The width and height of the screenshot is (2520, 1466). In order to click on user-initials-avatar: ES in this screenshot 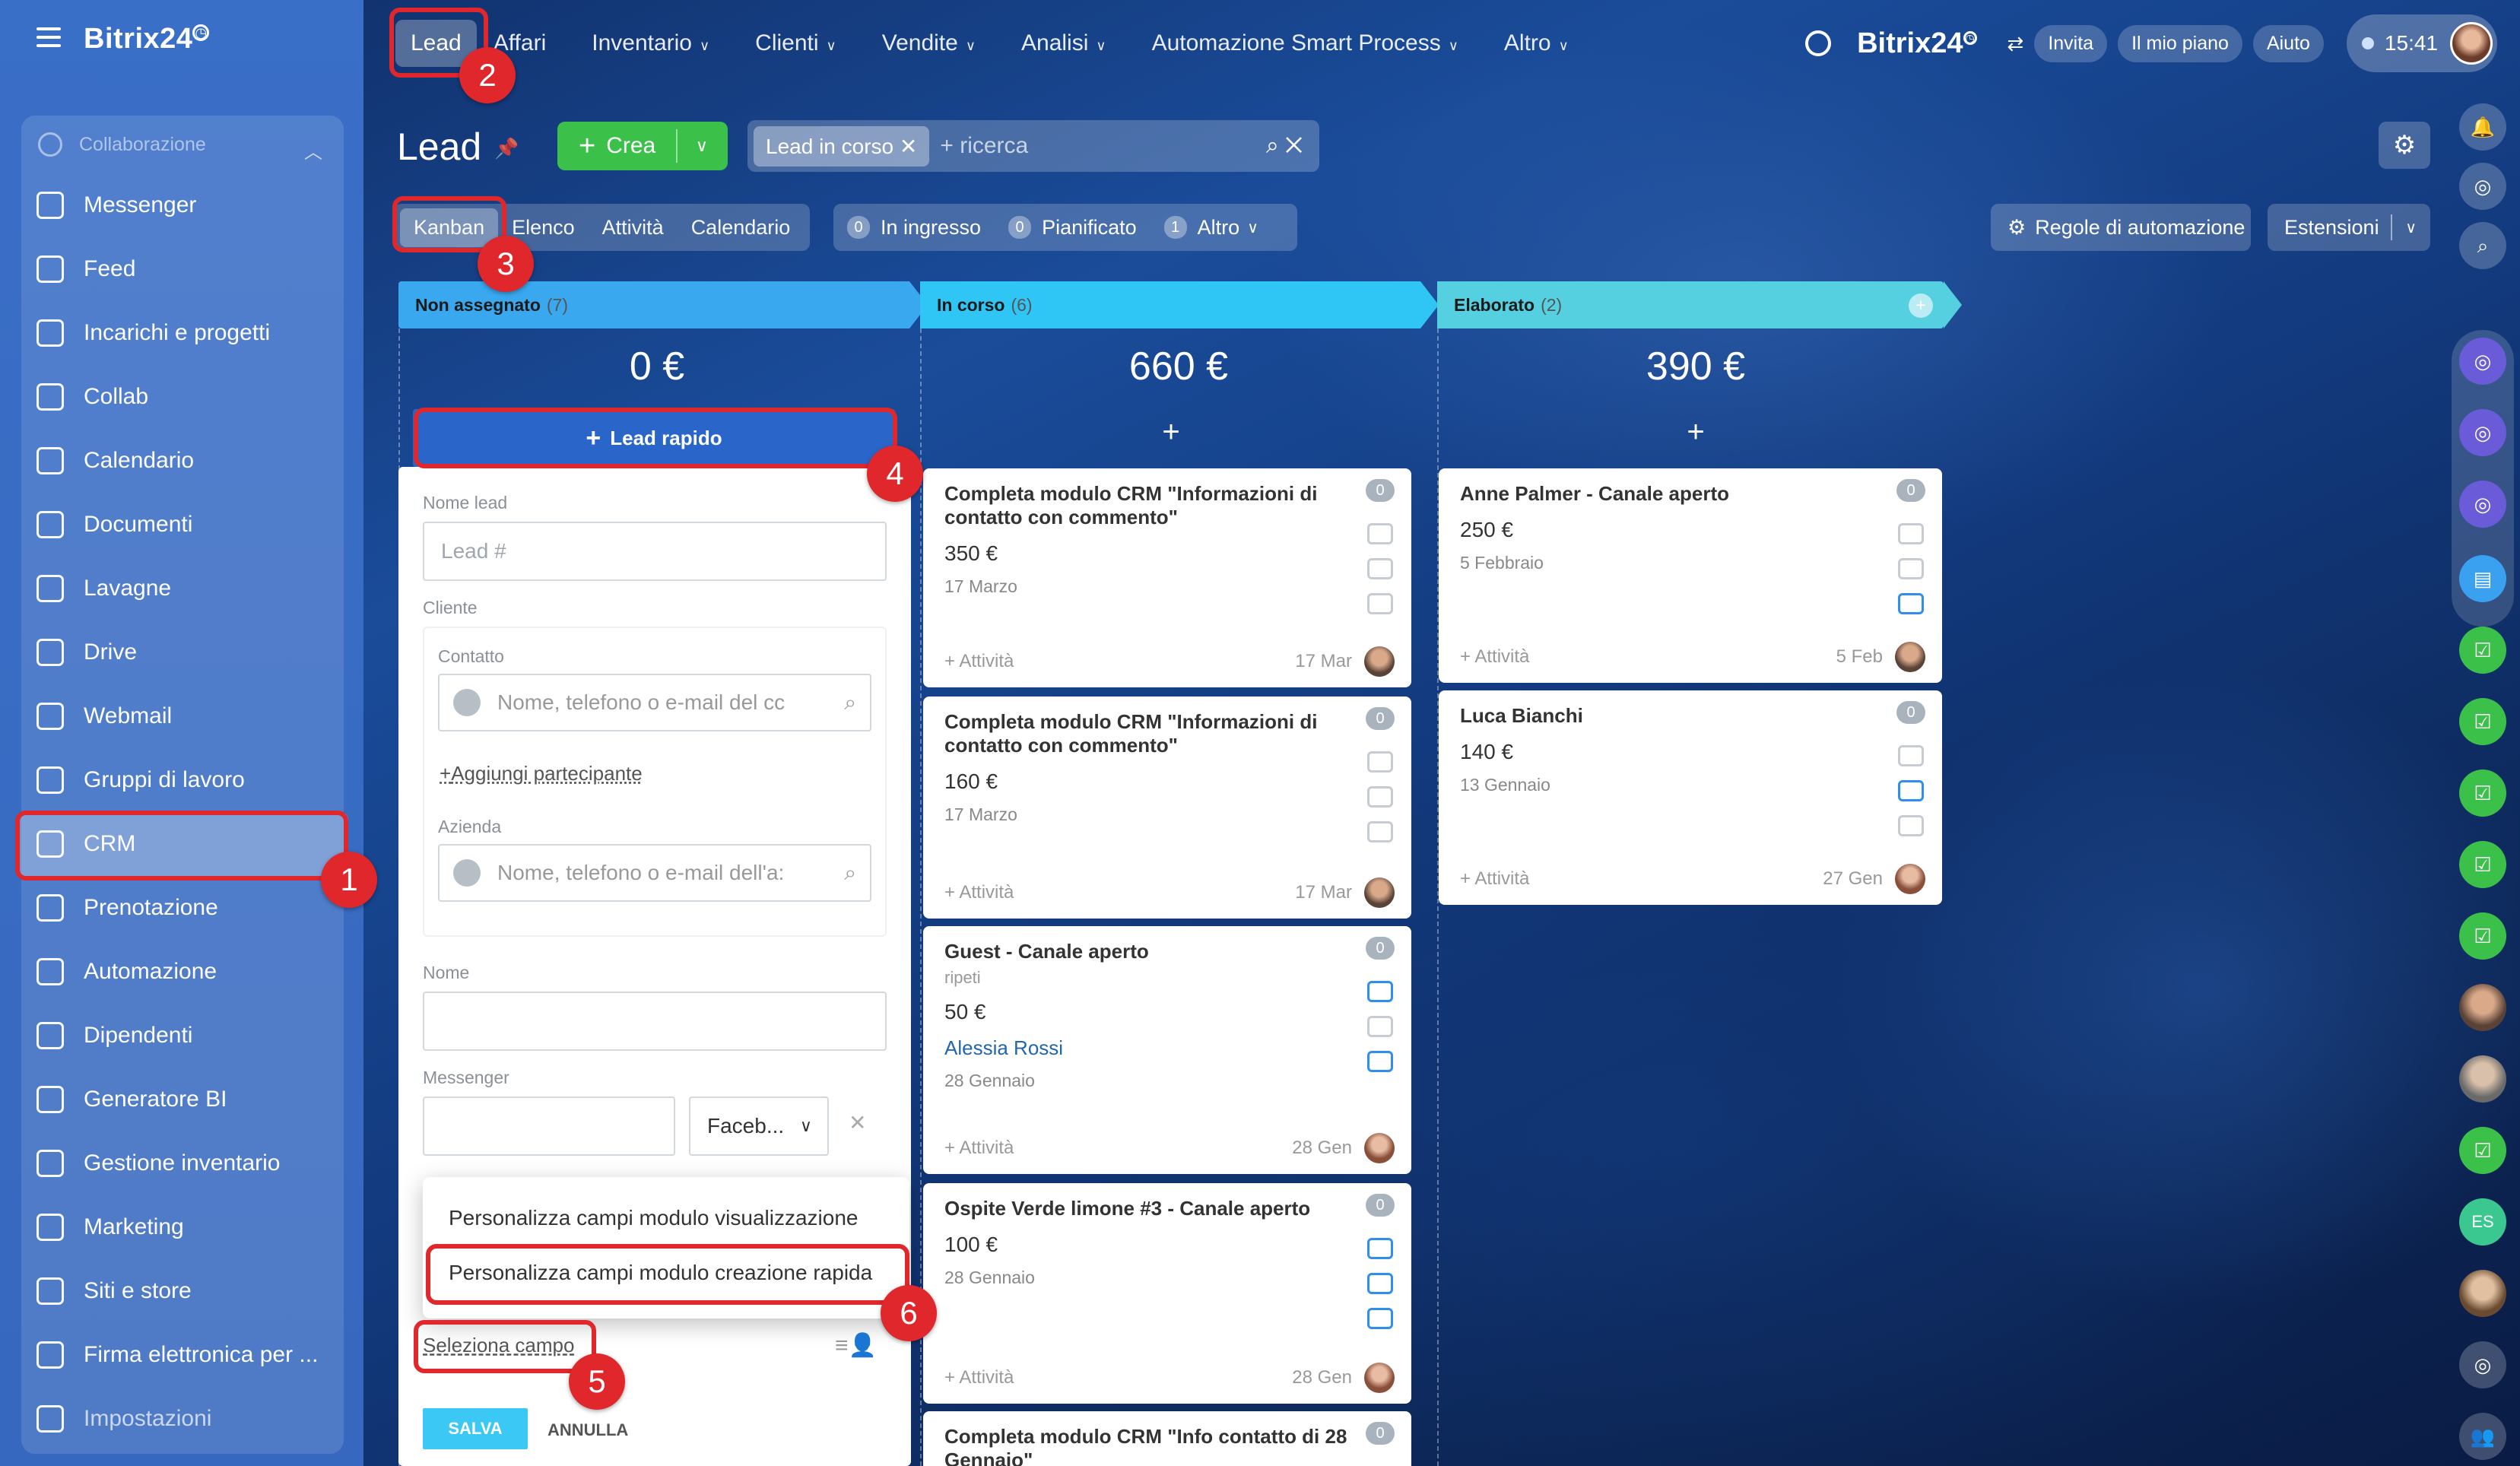, I will do `click(2482, 1221)`.